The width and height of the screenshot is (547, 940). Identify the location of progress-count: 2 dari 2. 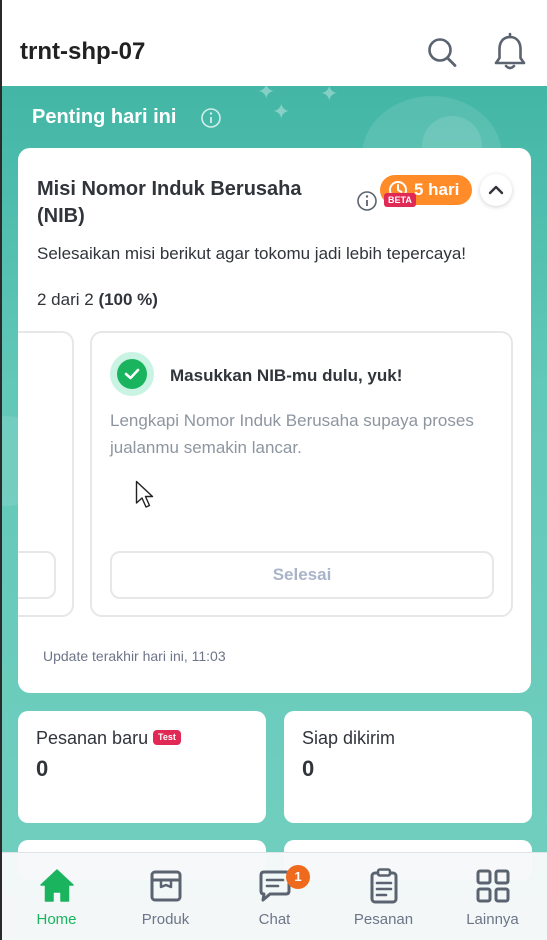
(65, 299).